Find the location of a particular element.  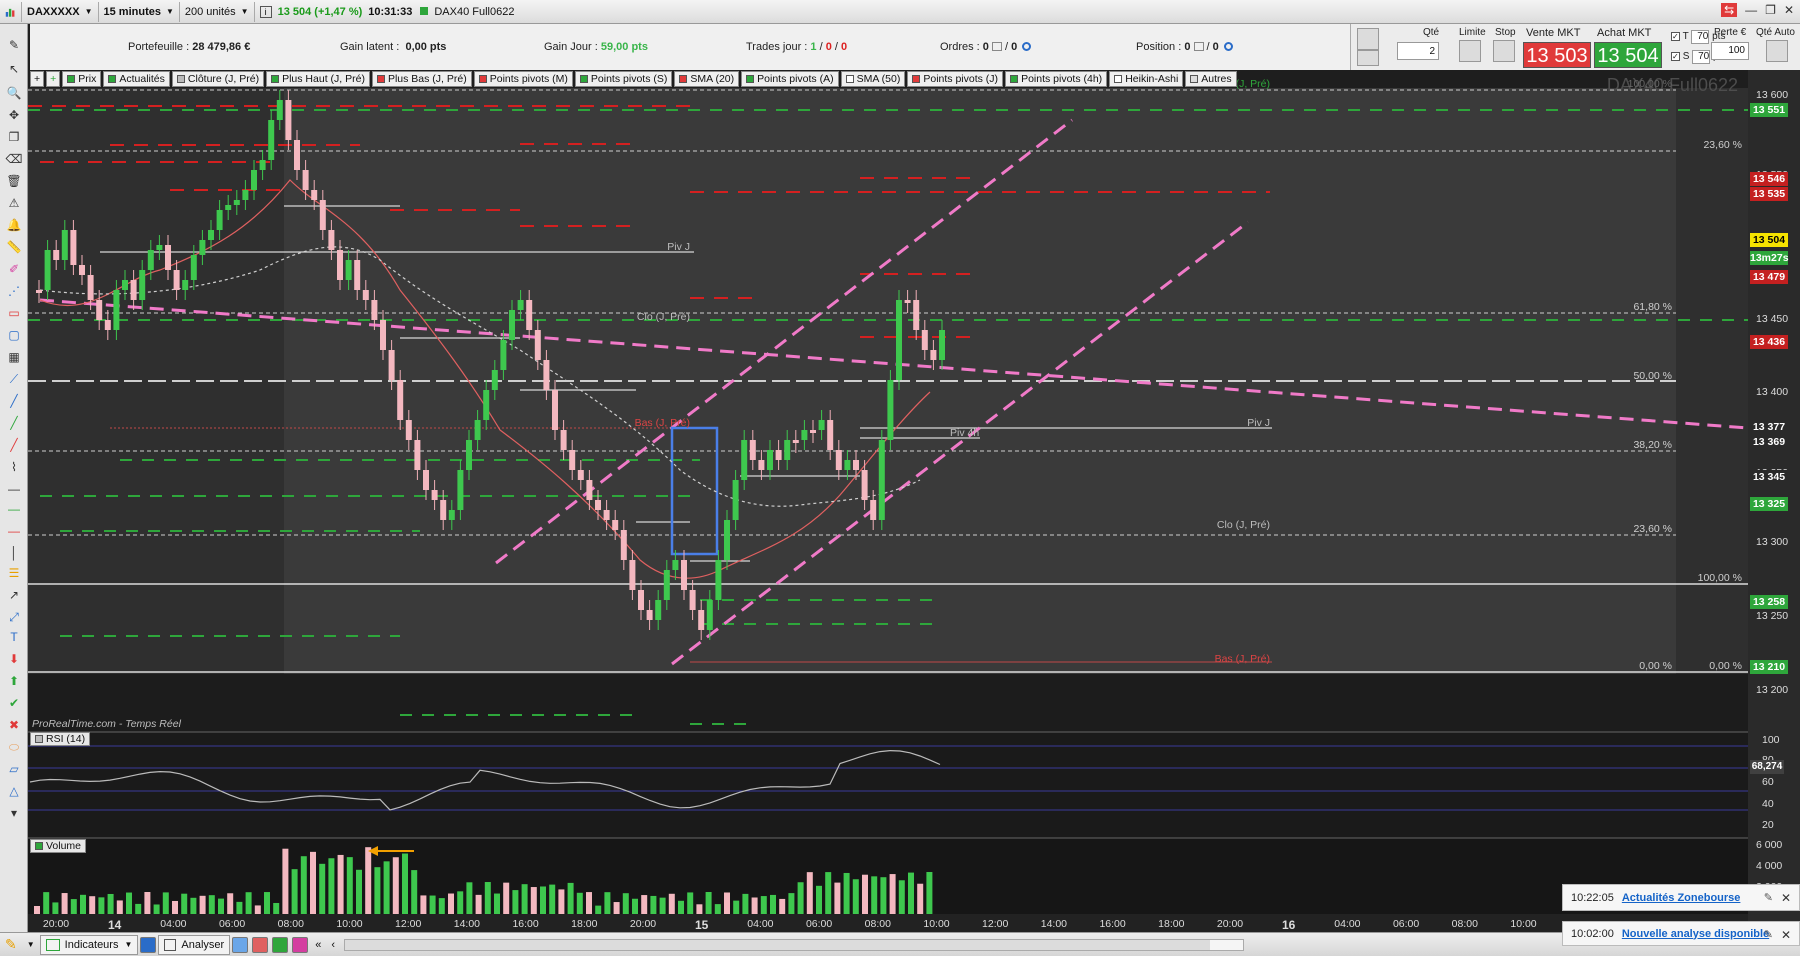

restore-icon: ⇆ is located at coordinates (1729, 10).